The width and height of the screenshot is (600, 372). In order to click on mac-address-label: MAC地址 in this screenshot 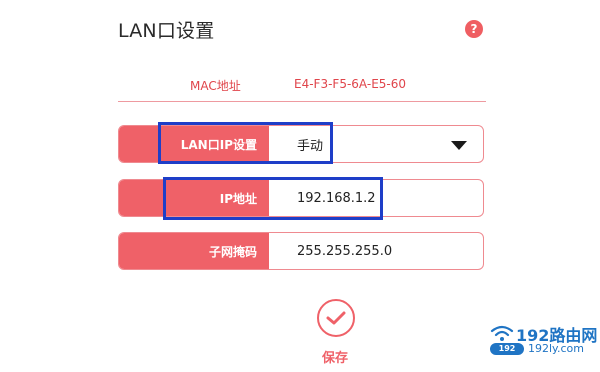, I will do `click(215, 86)`.